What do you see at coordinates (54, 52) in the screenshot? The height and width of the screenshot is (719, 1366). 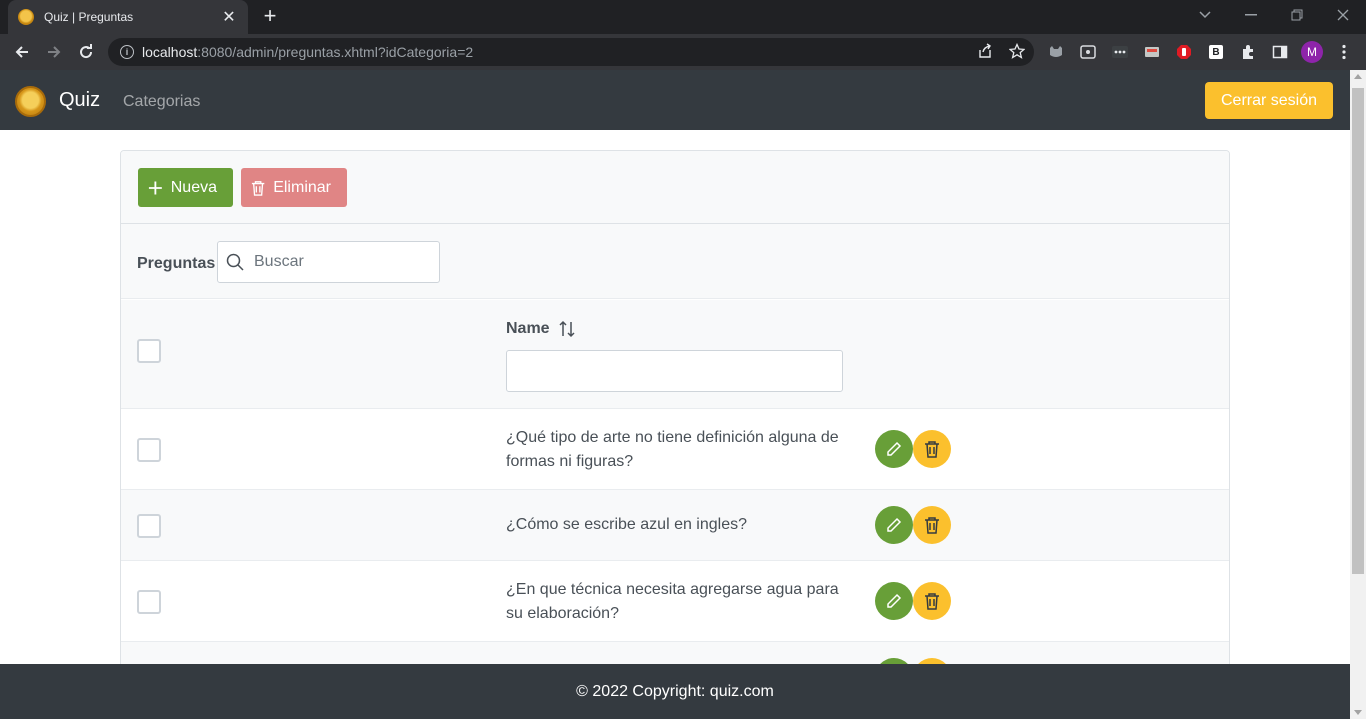 I see `forward-icon` at bounding box center [54, 52].